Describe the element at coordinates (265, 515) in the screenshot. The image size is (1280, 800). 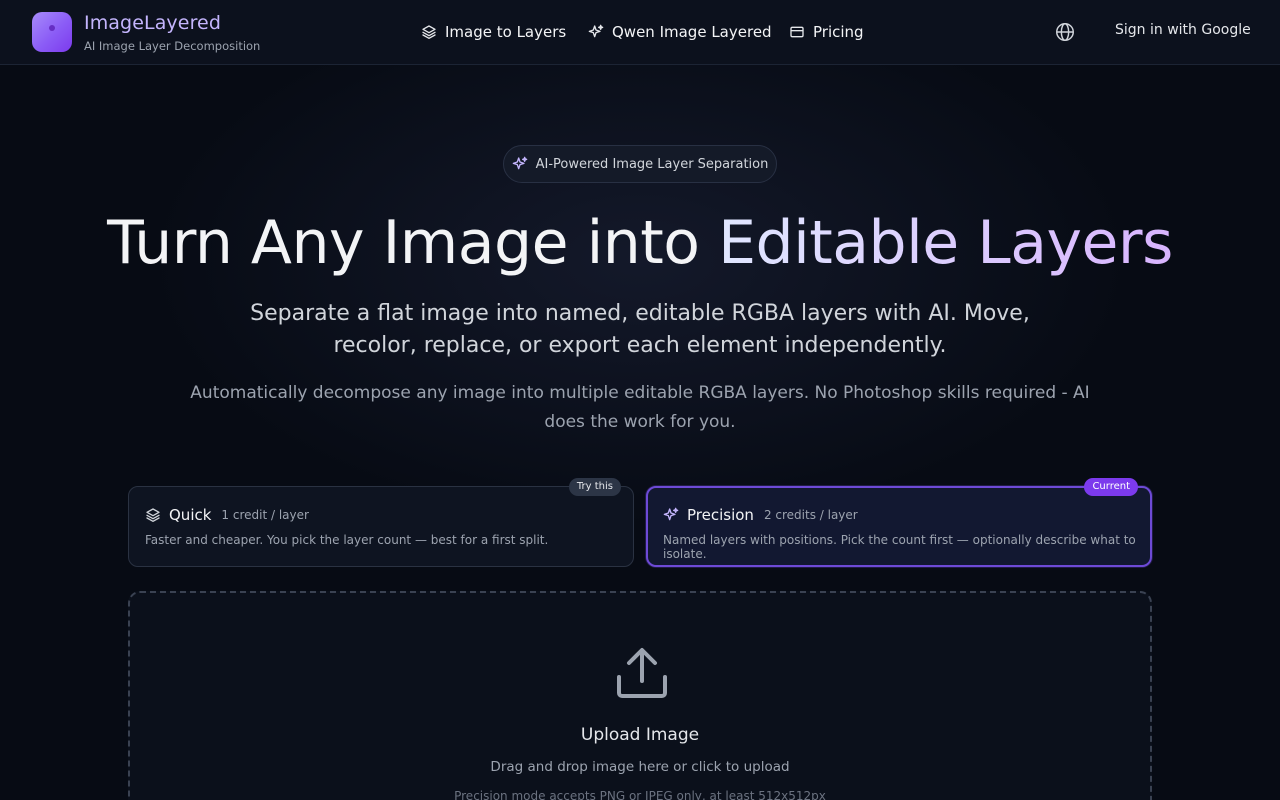
I see `mode-cost: 1 credit / layer` at that location.